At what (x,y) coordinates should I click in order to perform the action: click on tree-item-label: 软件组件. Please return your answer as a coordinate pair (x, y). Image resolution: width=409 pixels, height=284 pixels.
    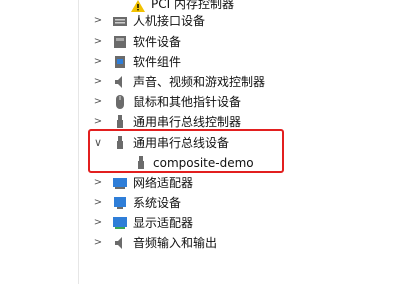
    Looking at the image, I should click on (157, 62).